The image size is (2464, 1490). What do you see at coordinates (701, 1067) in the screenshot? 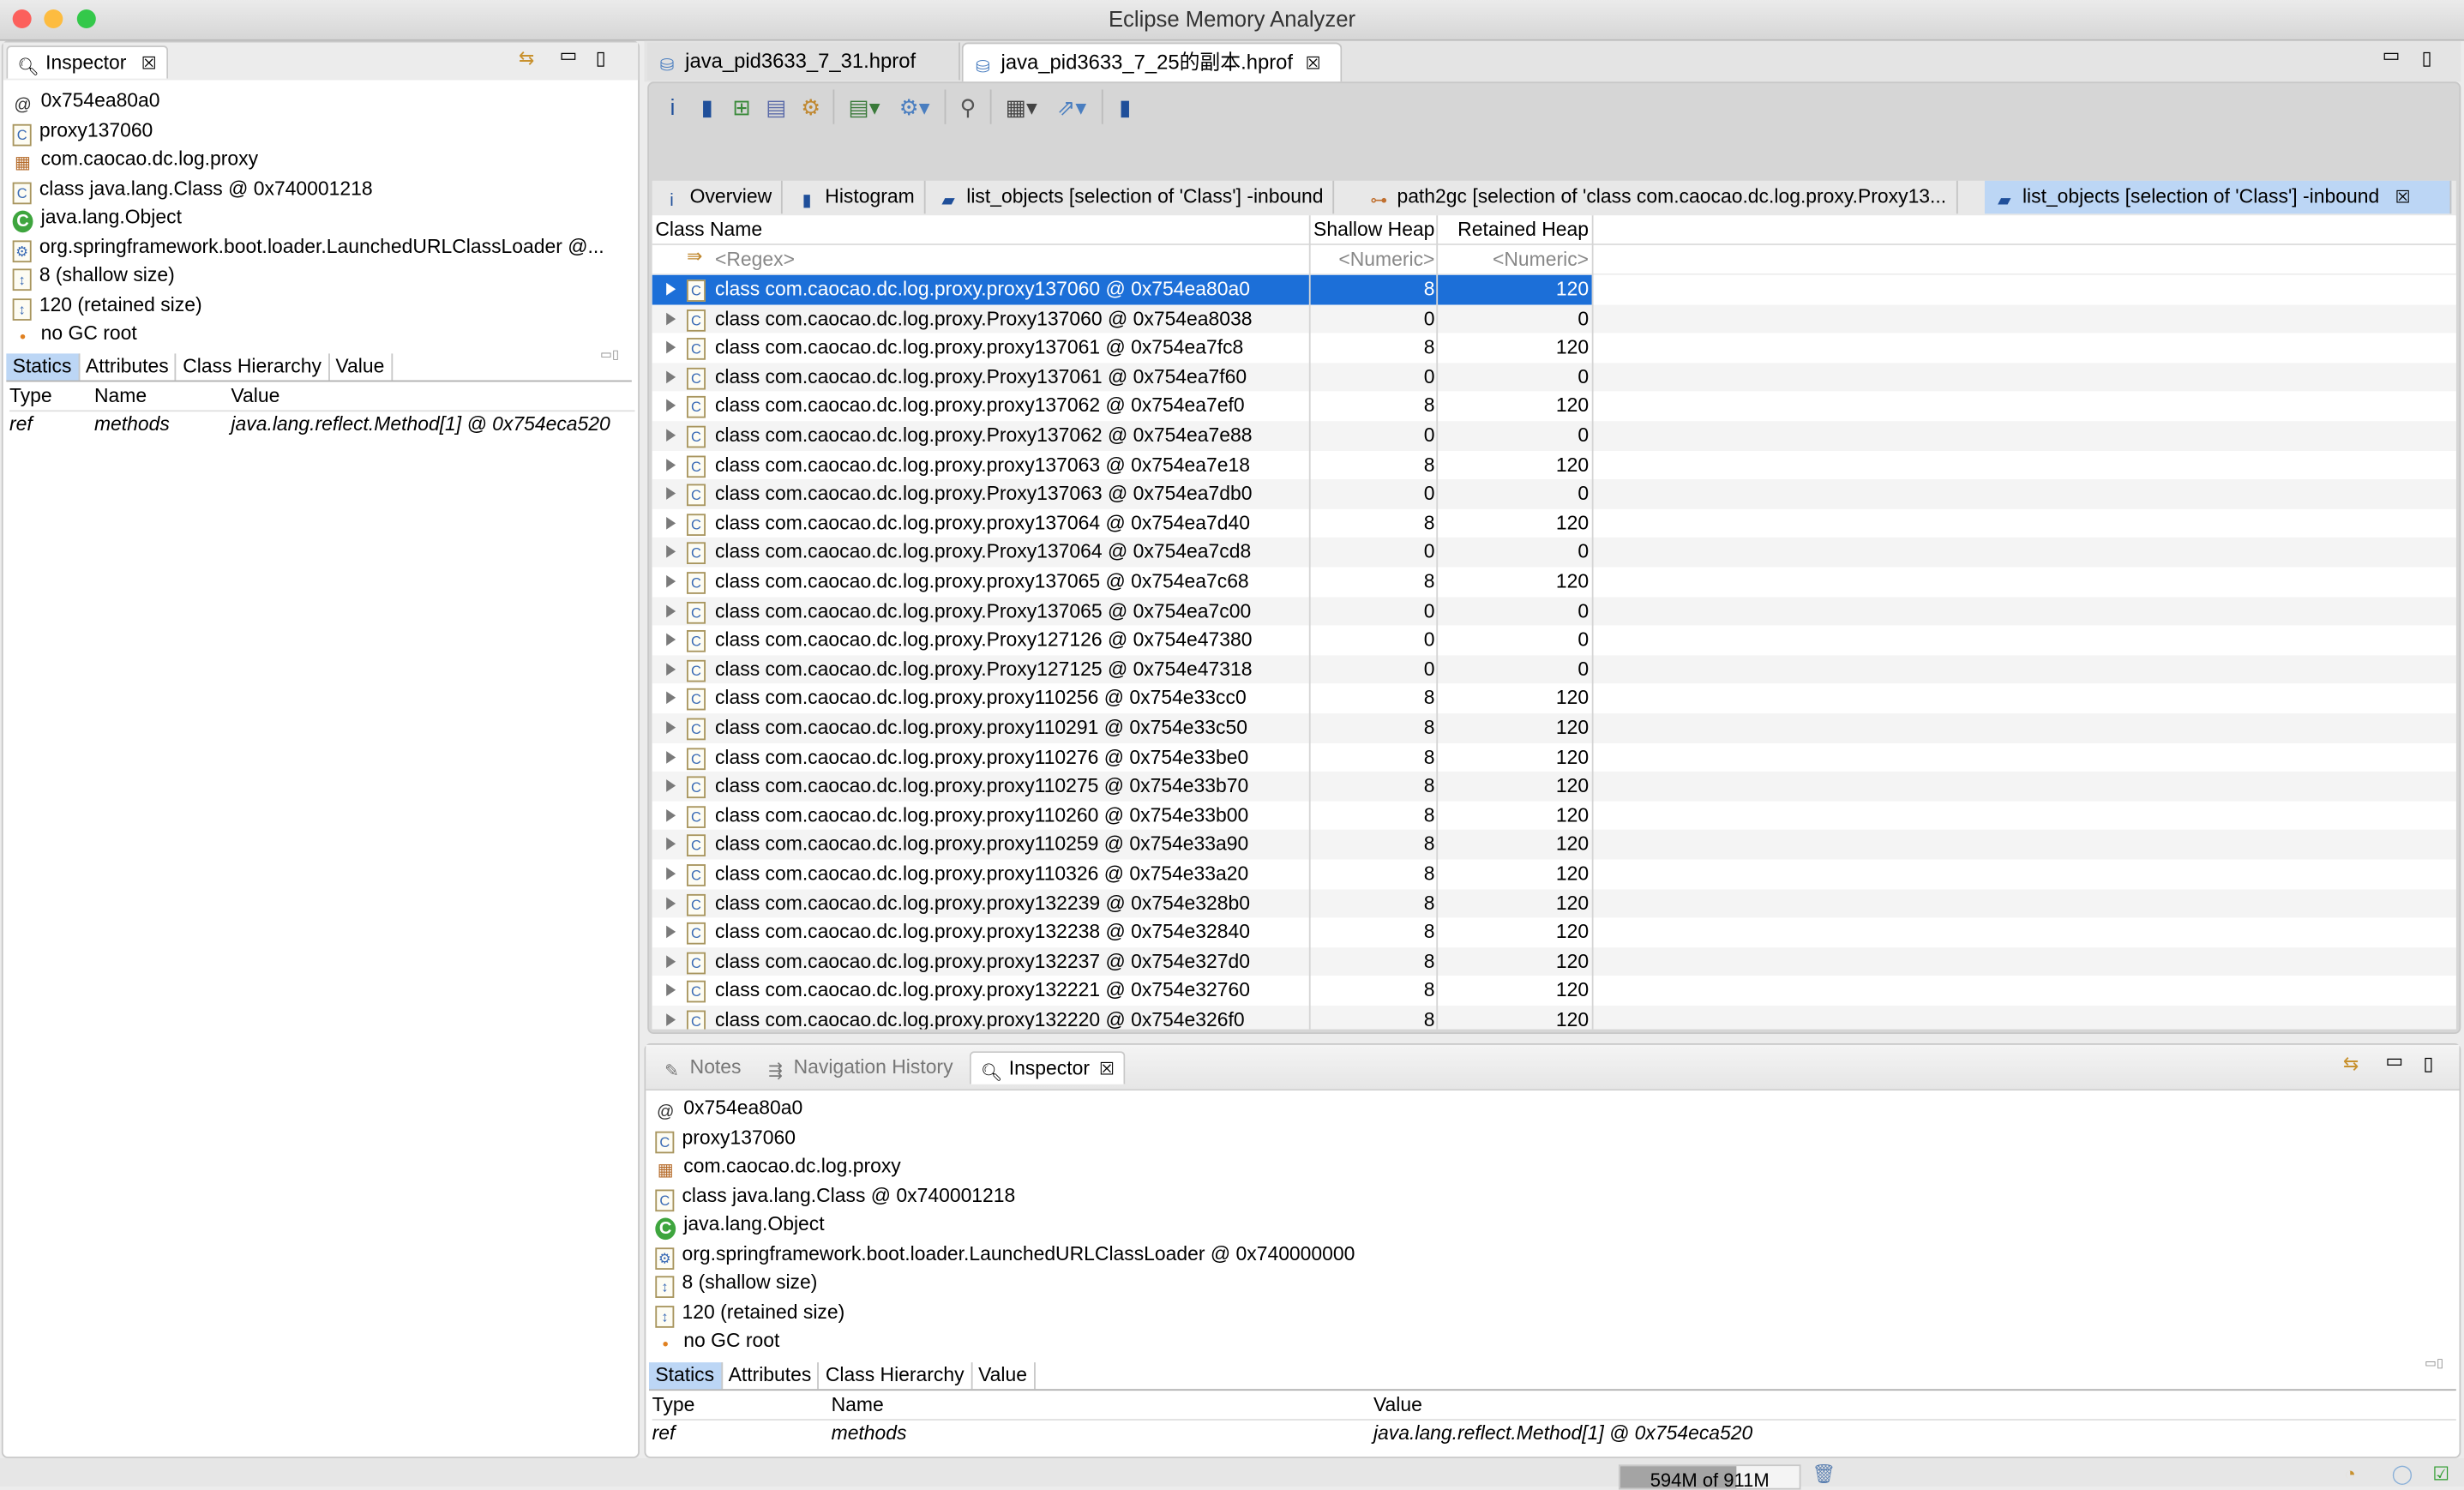
I see `tab-notes: ✎ Notes` at bounding box center [701, 1067].